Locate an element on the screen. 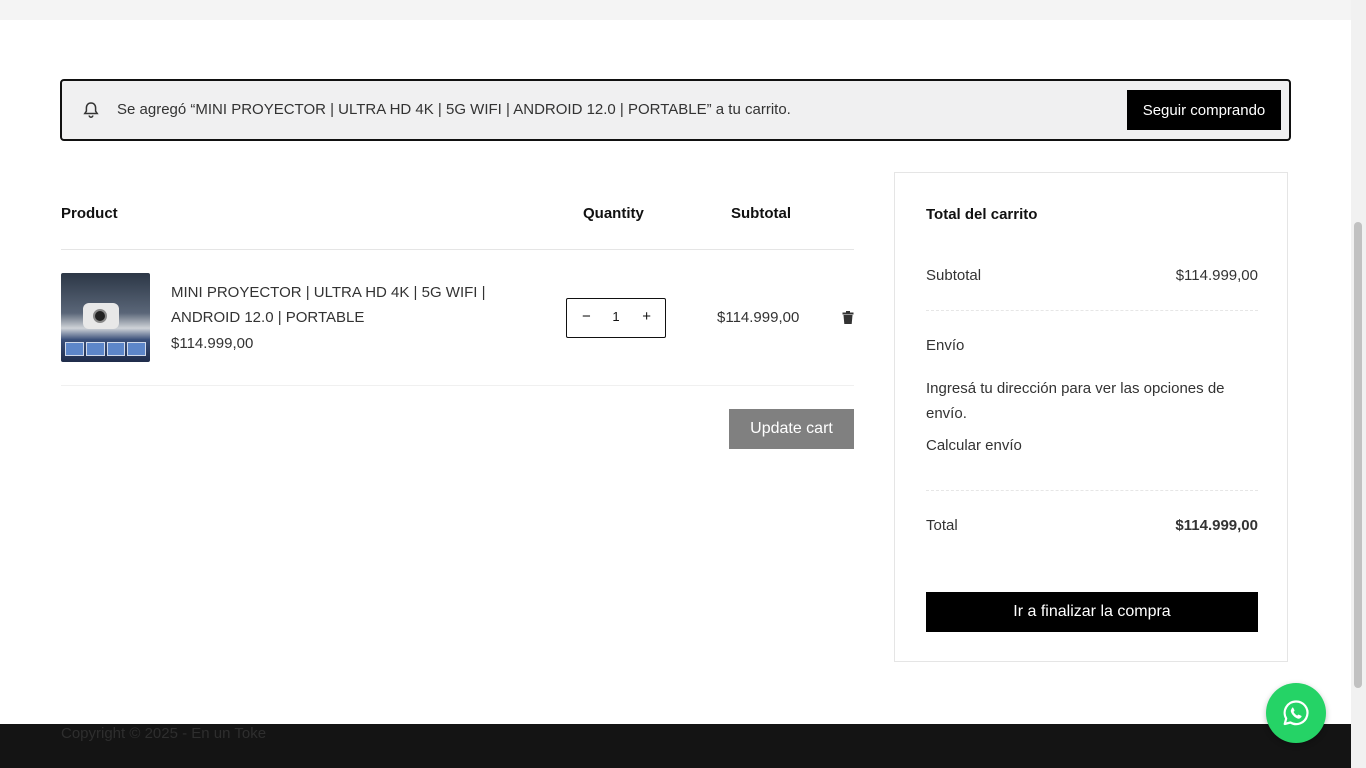  trash-icon is located at coordinates (848, 317).